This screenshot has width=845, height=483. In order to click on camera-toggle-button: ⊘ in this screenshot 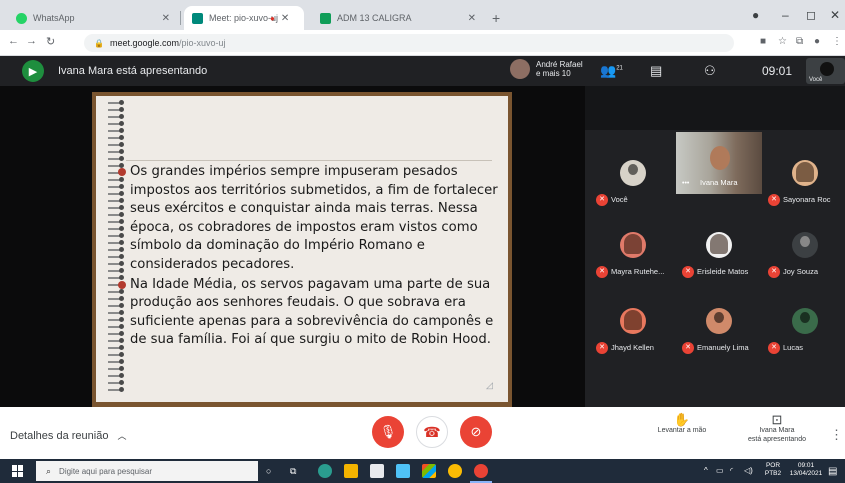, I will do `click(476, 432)`.